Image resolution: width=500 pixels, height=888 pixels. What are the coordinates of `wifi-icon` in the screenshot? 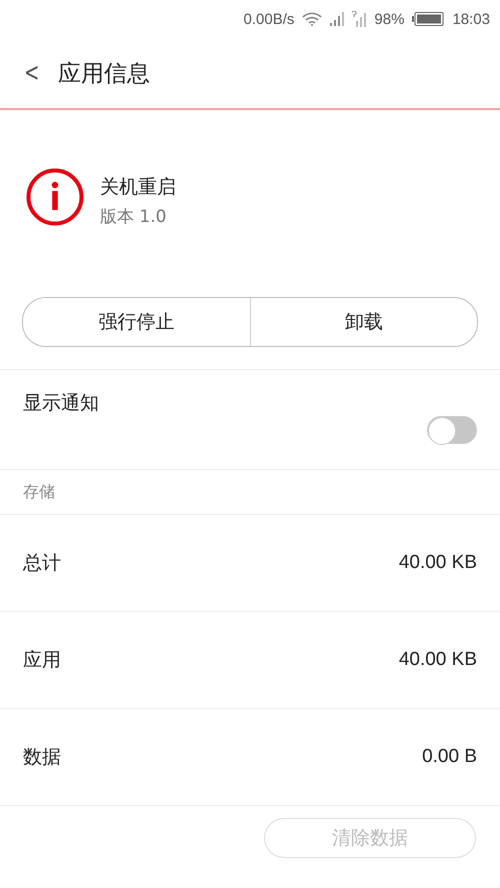 It's located at (312, 19).